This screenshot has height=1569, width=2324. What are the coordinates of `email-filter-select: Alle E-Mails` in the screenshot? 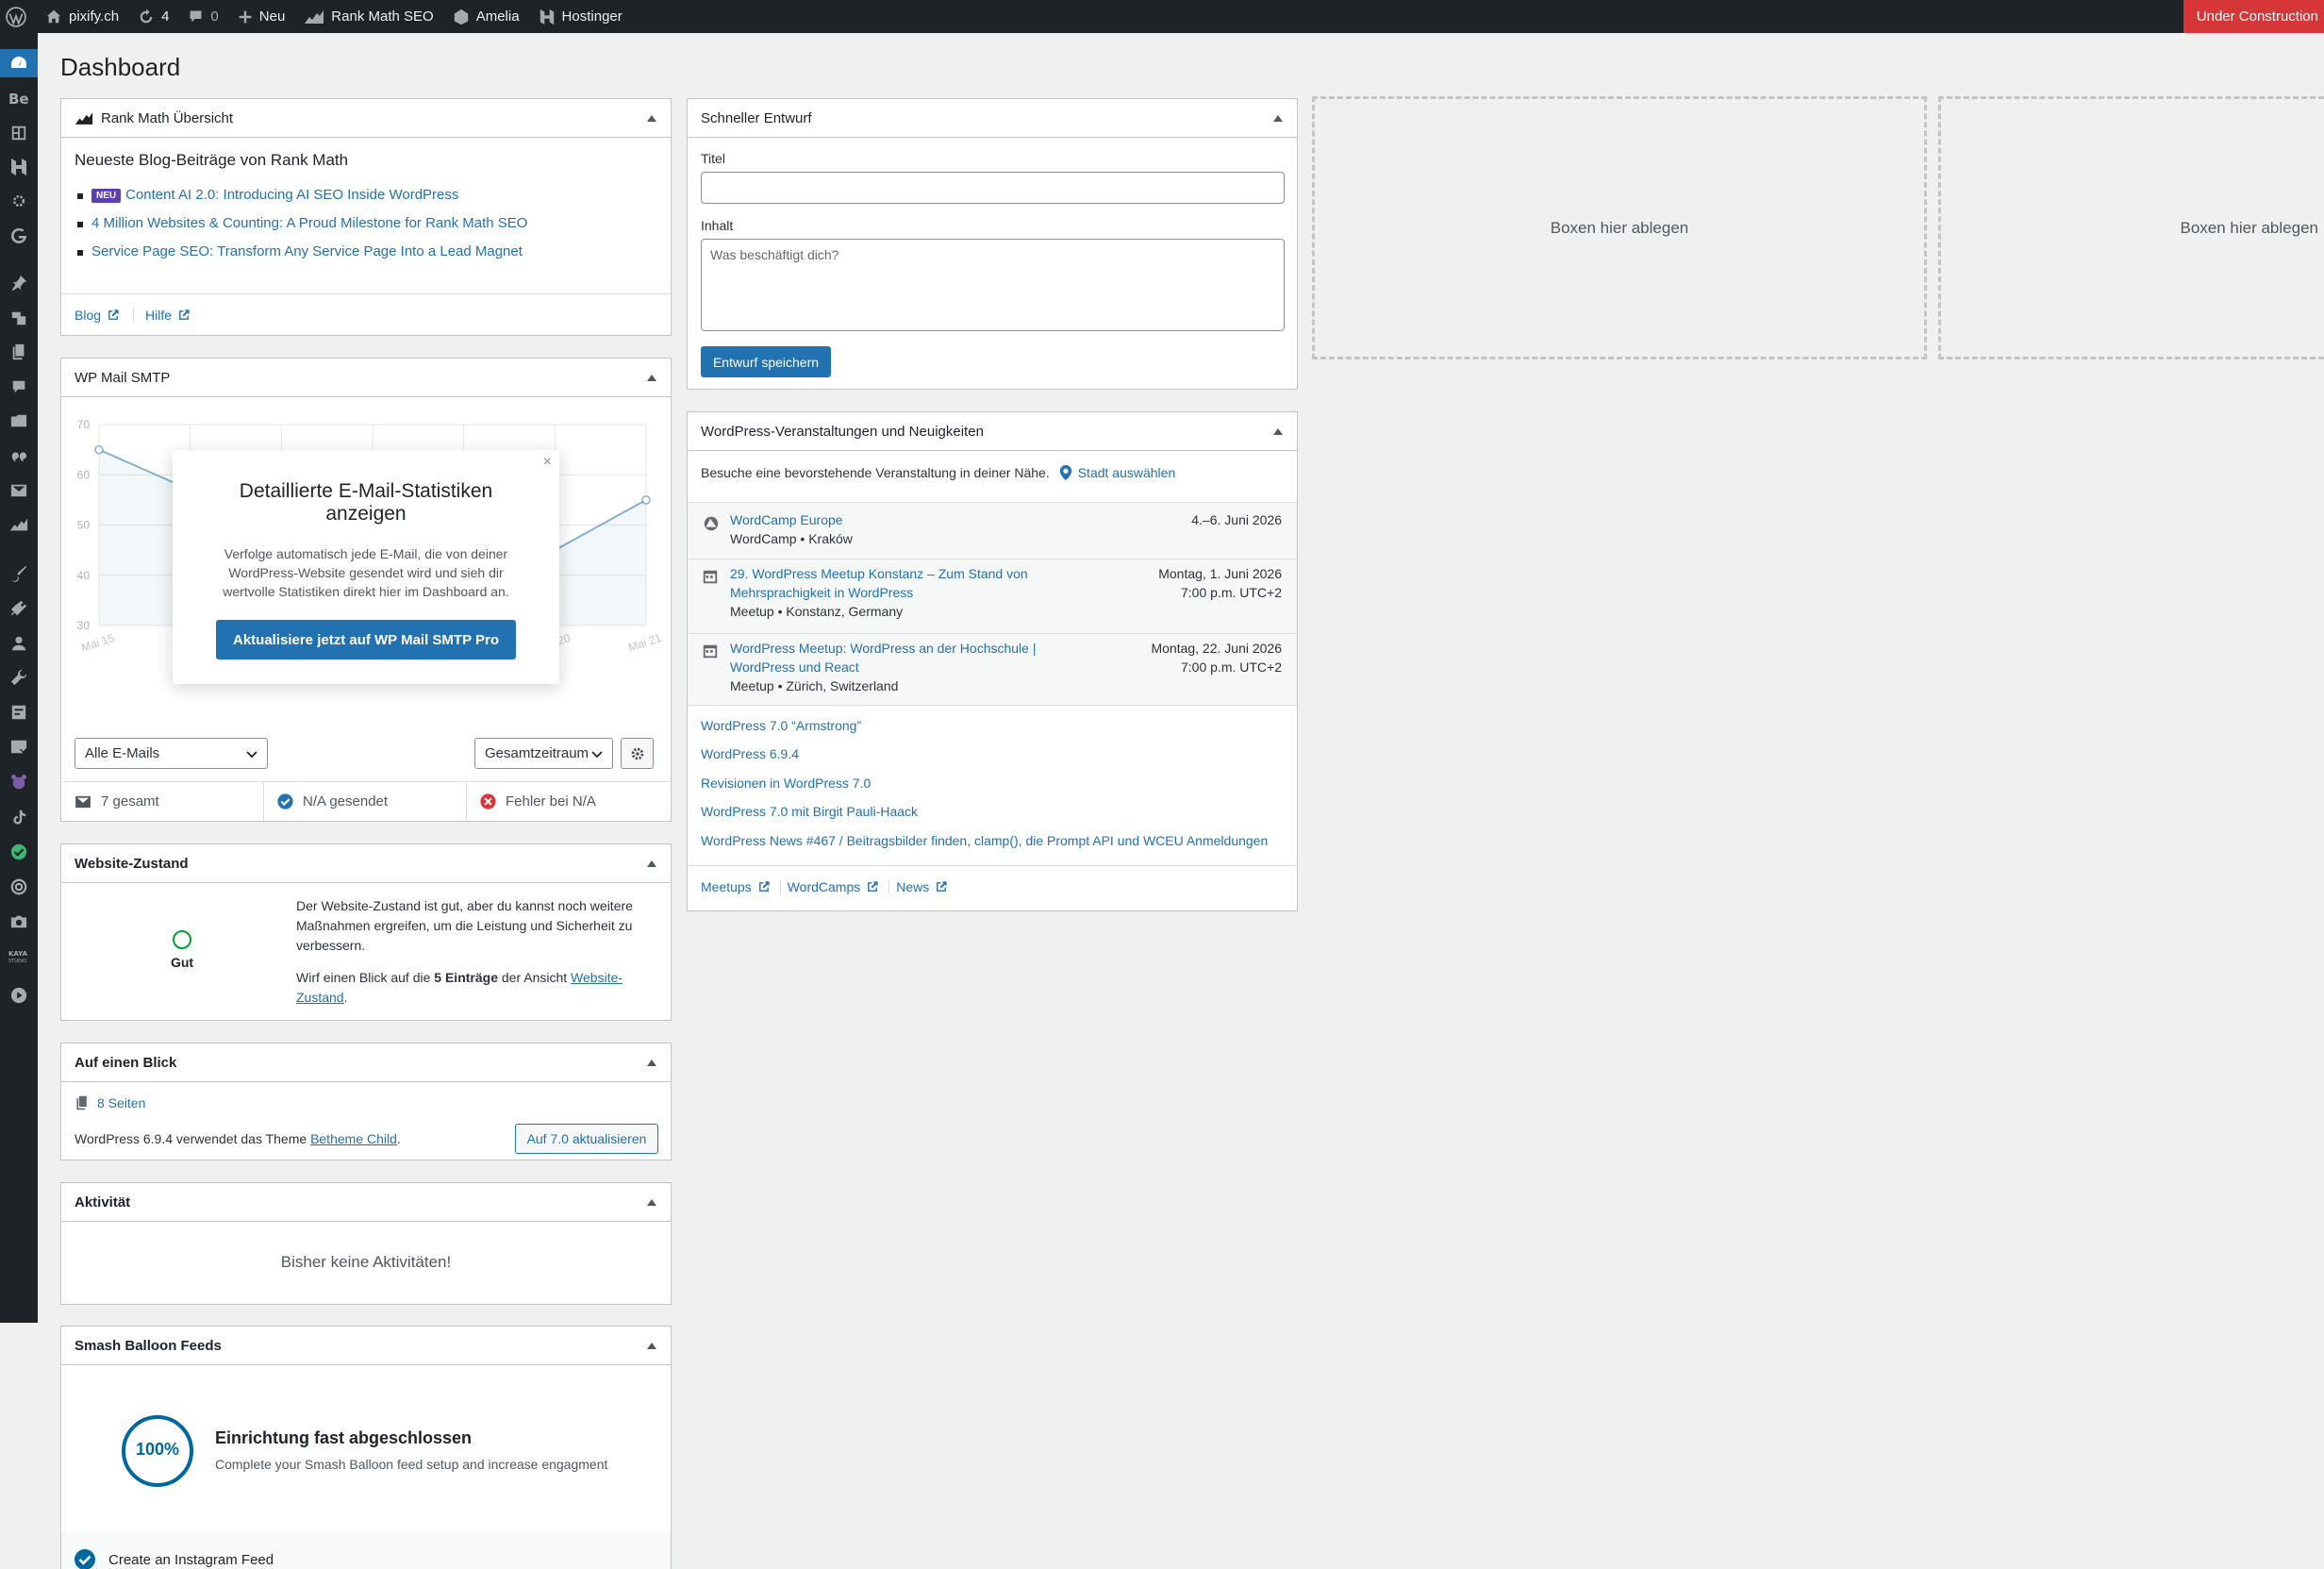 It's located at (172, 753).